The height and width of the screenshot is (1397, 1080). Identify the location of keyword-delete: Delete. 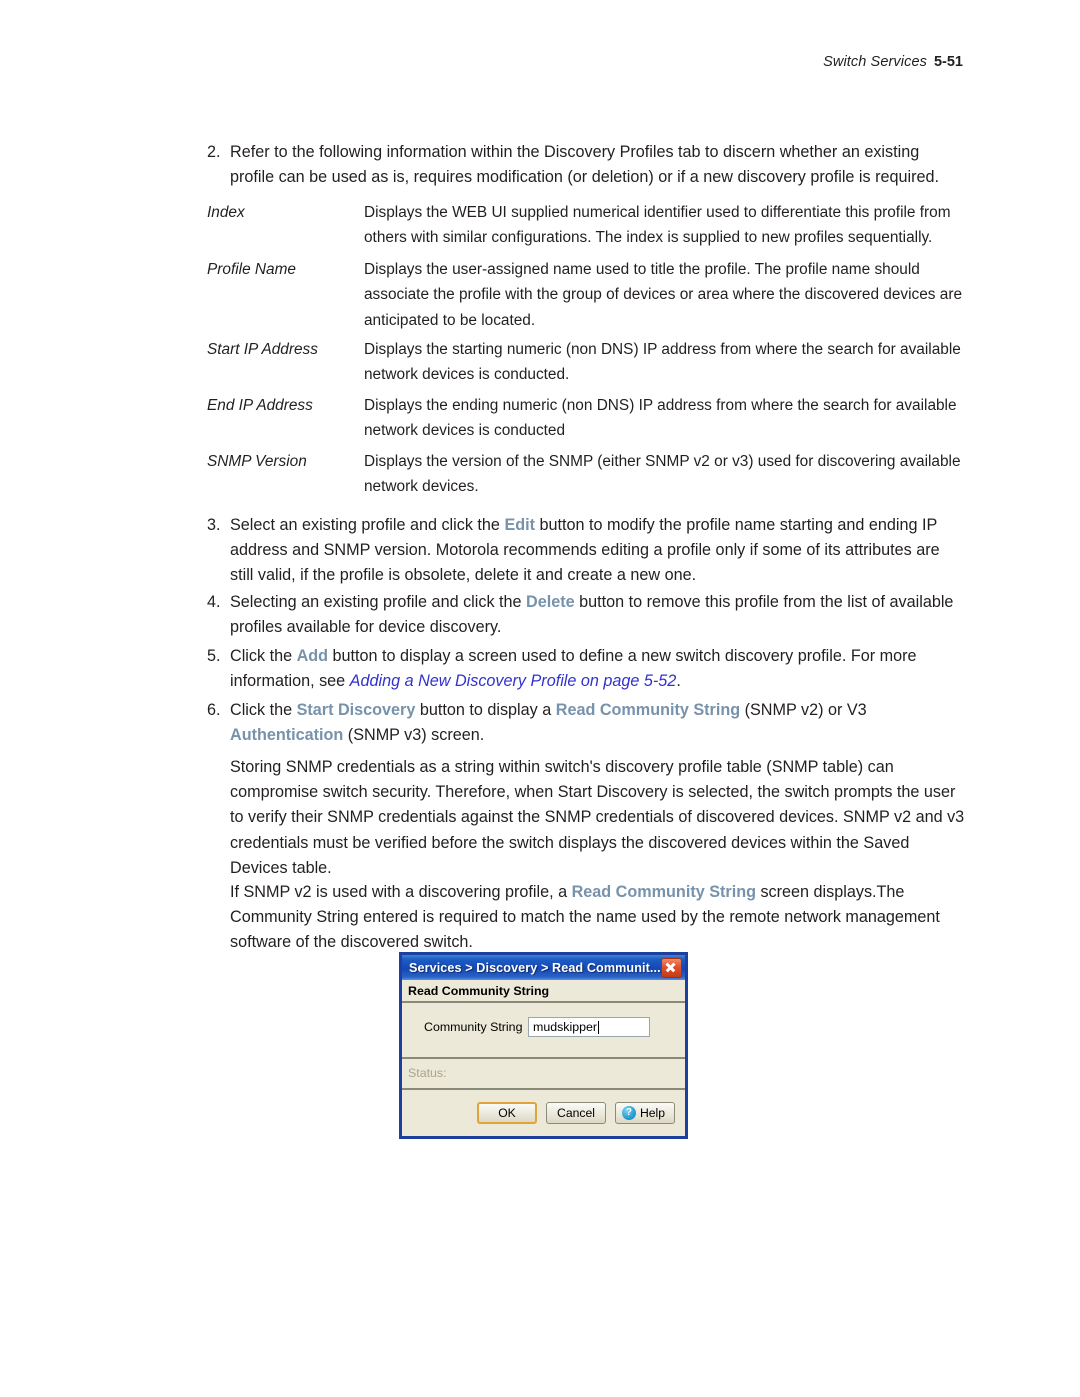
(550, 602).